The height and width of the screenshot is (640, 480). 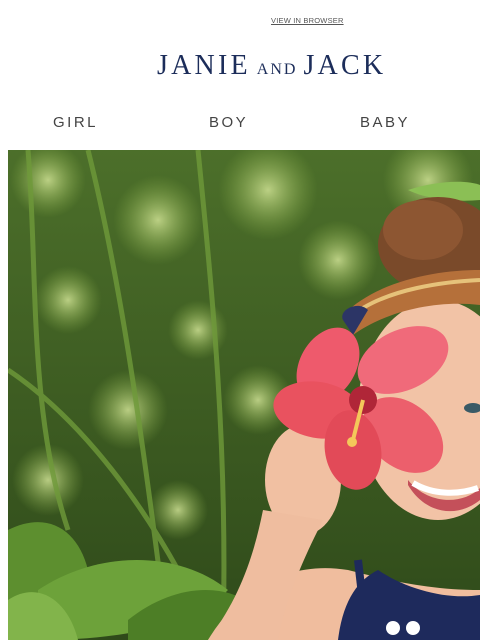 I want to click on email-header: VIEW IN BROWSER, so click(x=240, y=22).